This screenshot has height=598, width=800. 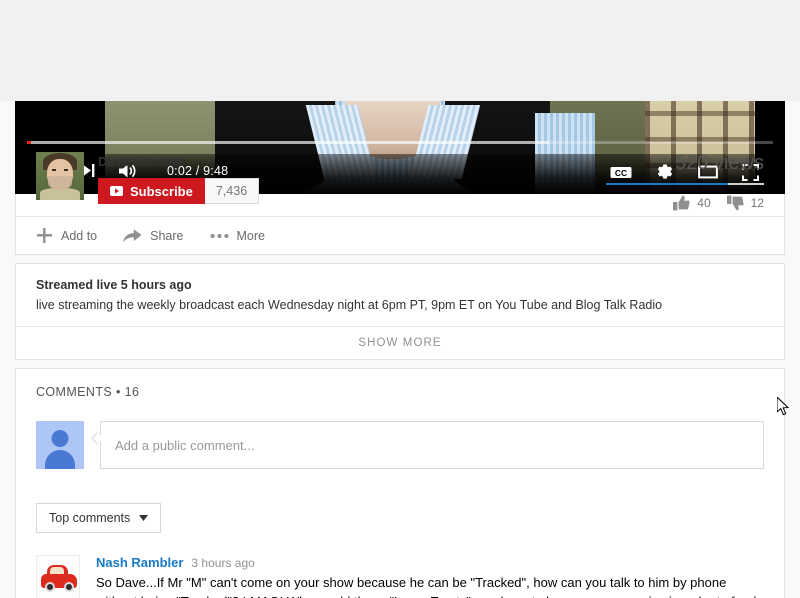 I want to click on youtube-play-icon, so click(x=116, y=191).